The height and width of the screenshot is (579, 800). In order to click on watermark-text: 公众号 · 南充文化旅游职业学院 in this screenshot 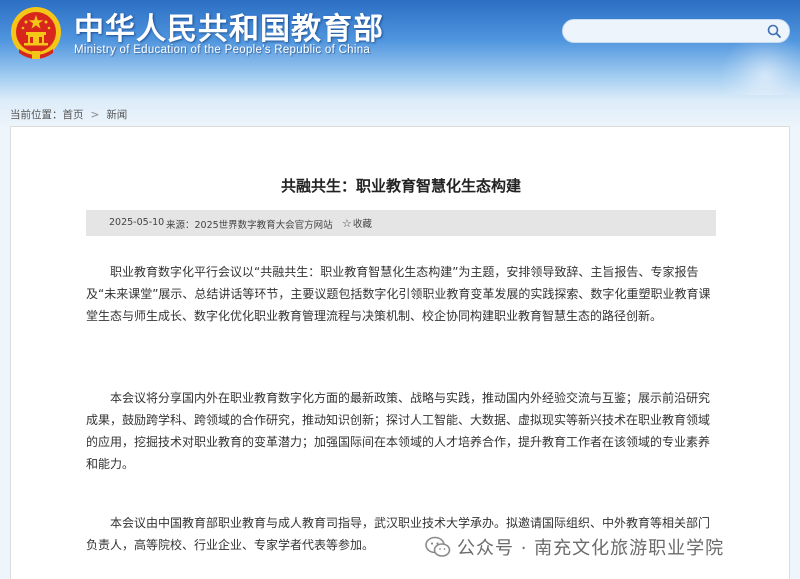, I will do `click(591, 548)`.